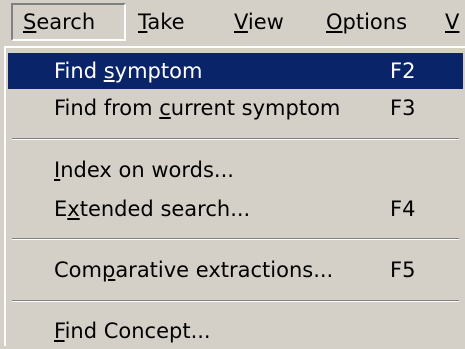 This screenshot has height=349, width=465. I want to click on menu-options-label: ptions, so click(375, 22).